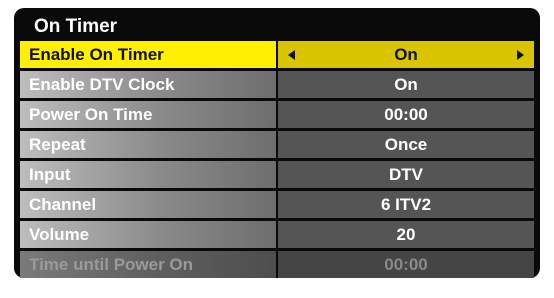  Describe the element at coordinates (406, 174) in the screenshot. I see `menu-row-value: DTV` at that location.